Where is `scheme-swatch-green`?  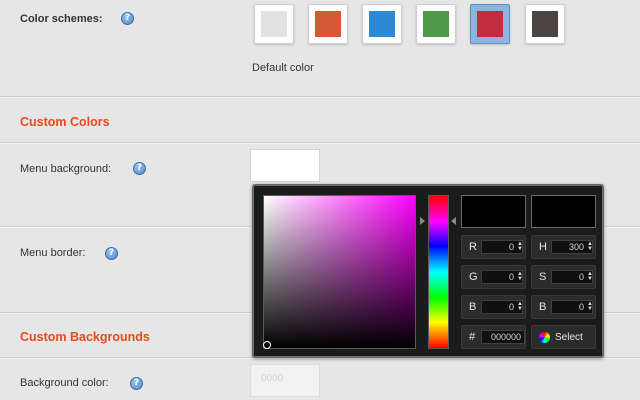 scheme-swatch-green is located at coordinates (436, 24).